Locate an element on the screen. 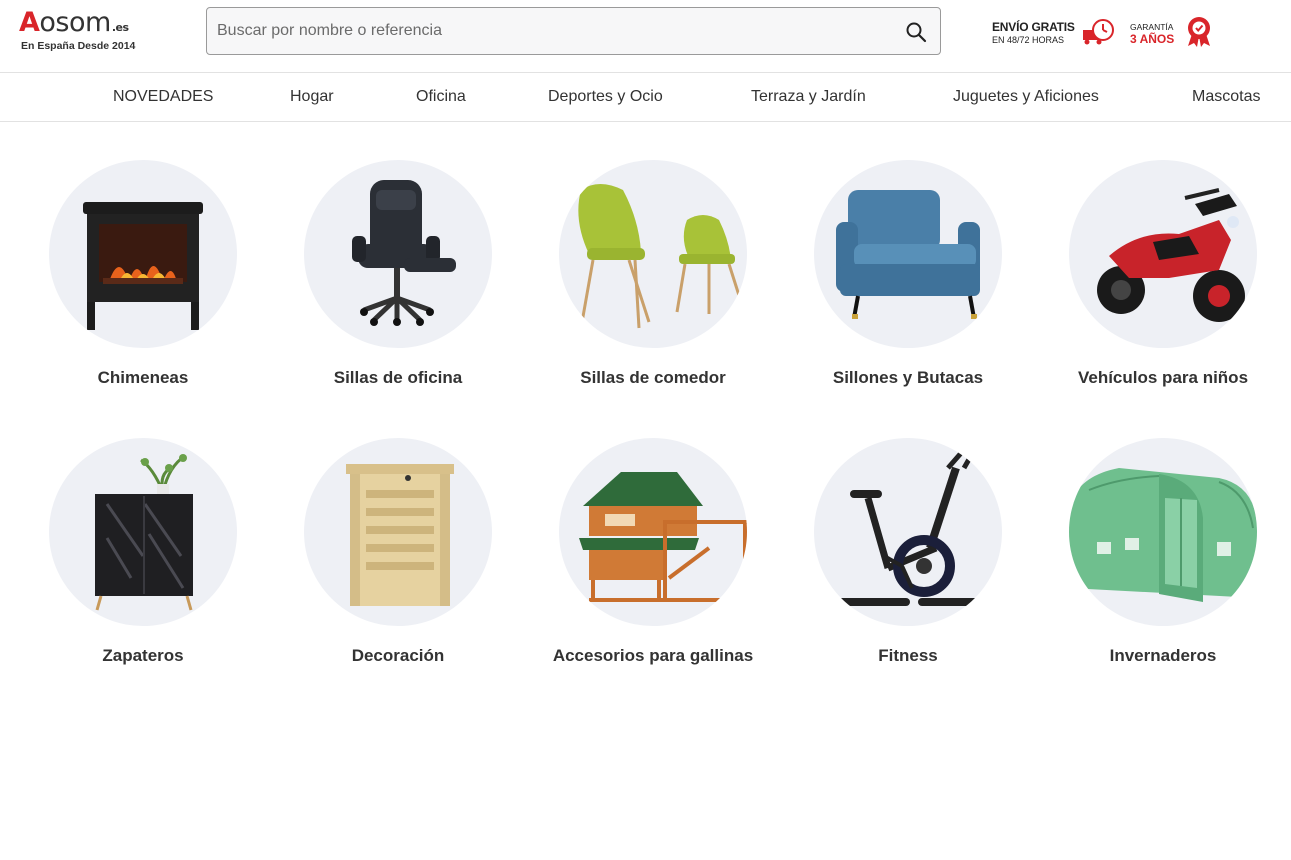  category-card-chimeneas: Chimeneas is located at coordinates (143, 280).